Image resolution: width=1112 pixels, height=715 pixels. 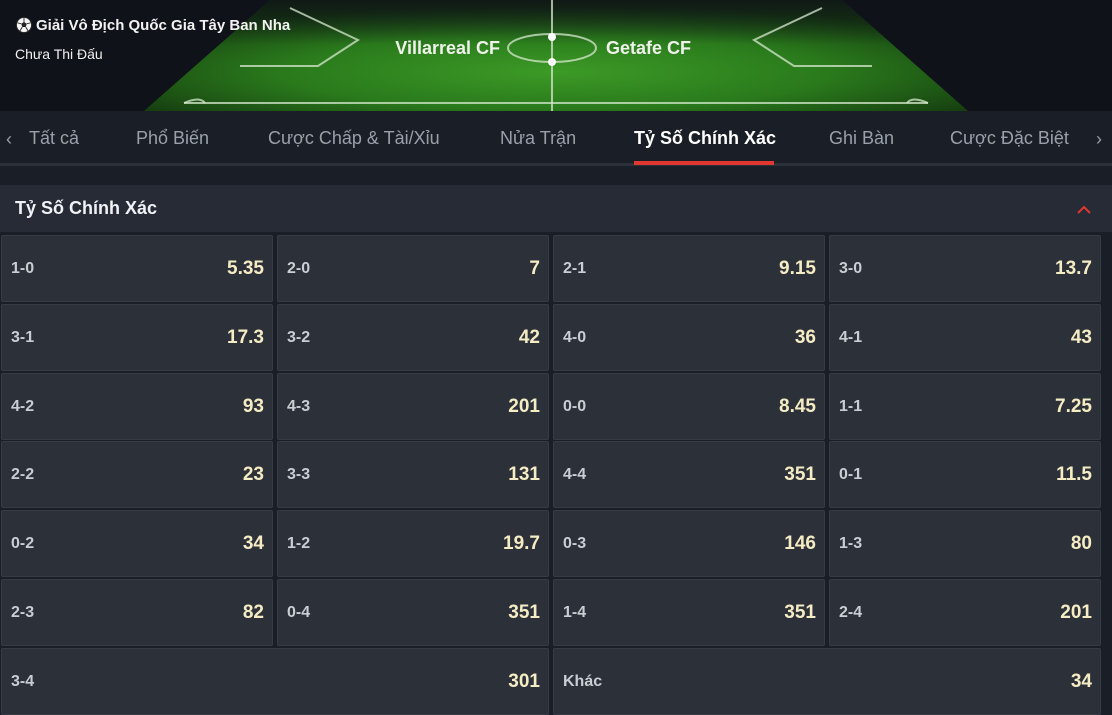 I want to click on score-label: 2-2, so click(x=23, y=474).